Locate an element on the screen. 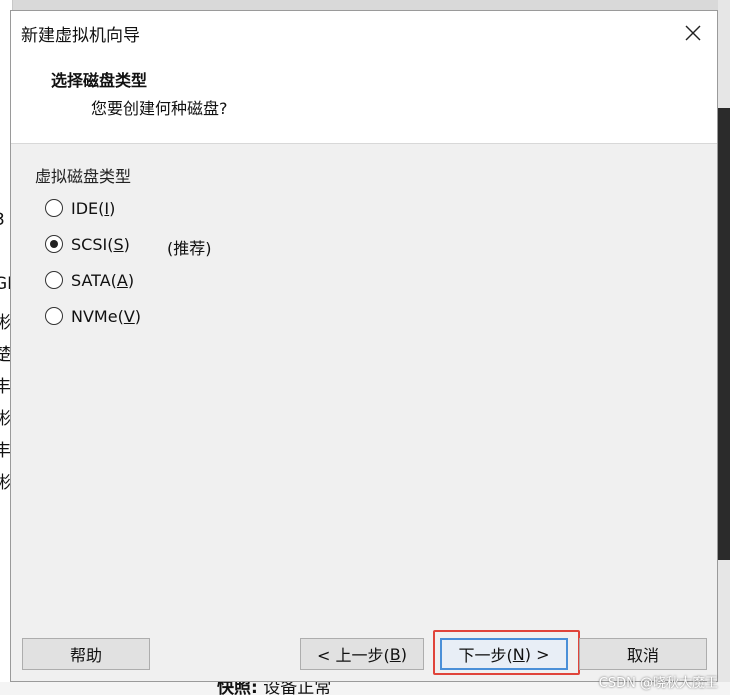  radio-sata: SATA(A) is located at coordinates (89, 280).